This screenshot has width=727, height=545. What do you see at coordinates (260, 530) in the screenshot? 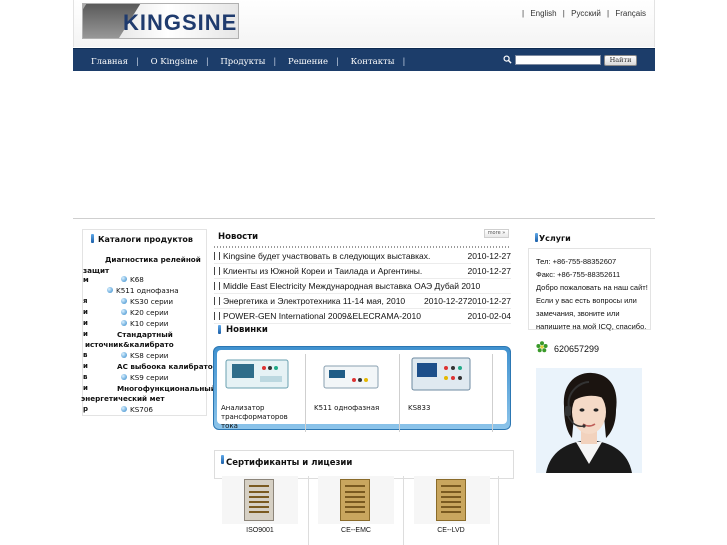
I see `certificate-label: ISO9001` at bounding box center [260, 530].